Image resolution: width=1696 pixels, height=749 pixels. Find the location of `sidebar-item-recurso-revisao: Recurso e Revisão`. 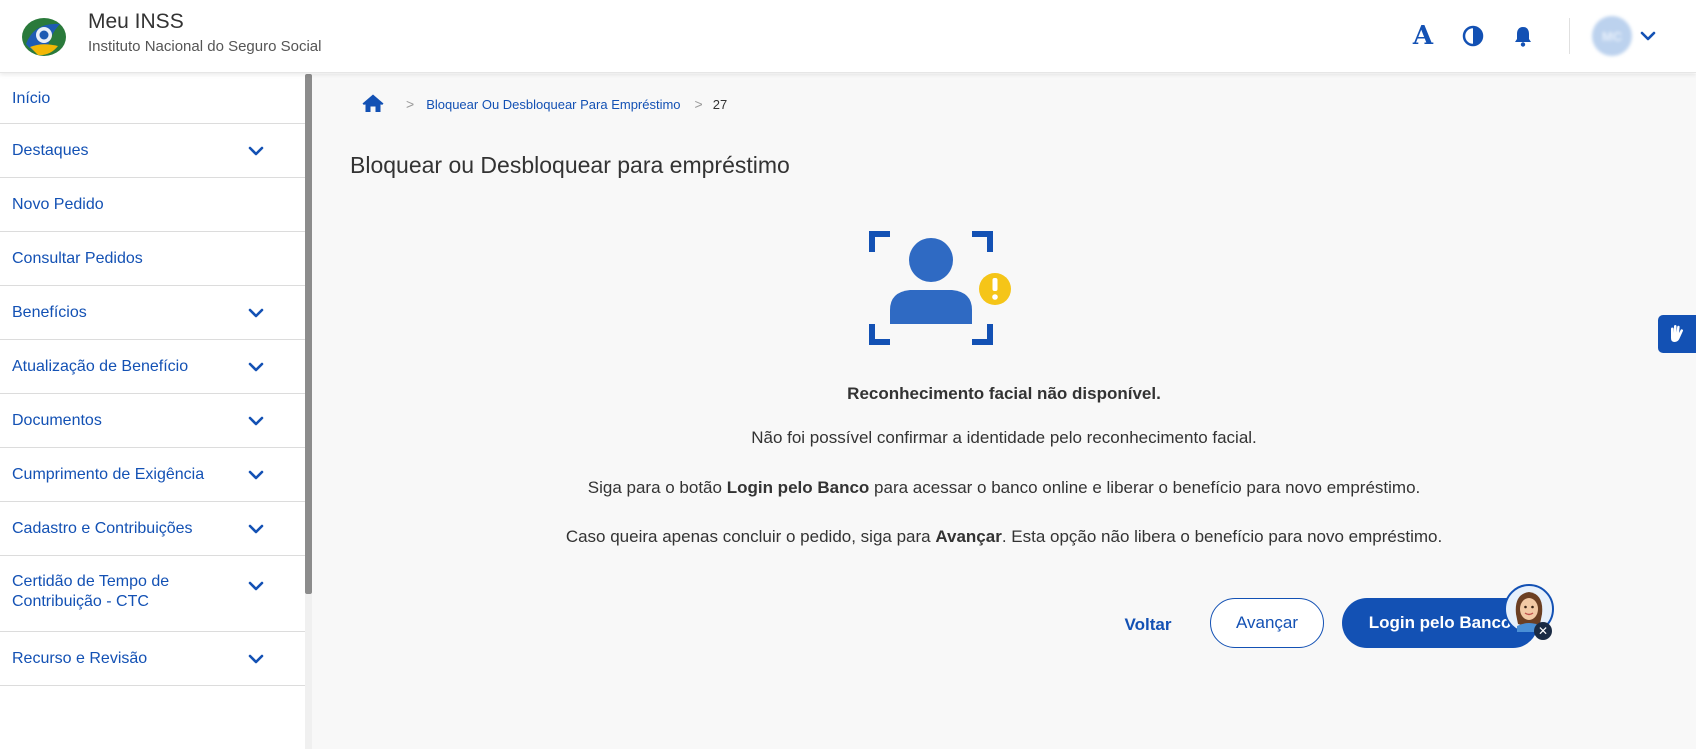

sidebar-item-recurso-revisao: Recurso e Revisão is located at coordinates (152, 659).